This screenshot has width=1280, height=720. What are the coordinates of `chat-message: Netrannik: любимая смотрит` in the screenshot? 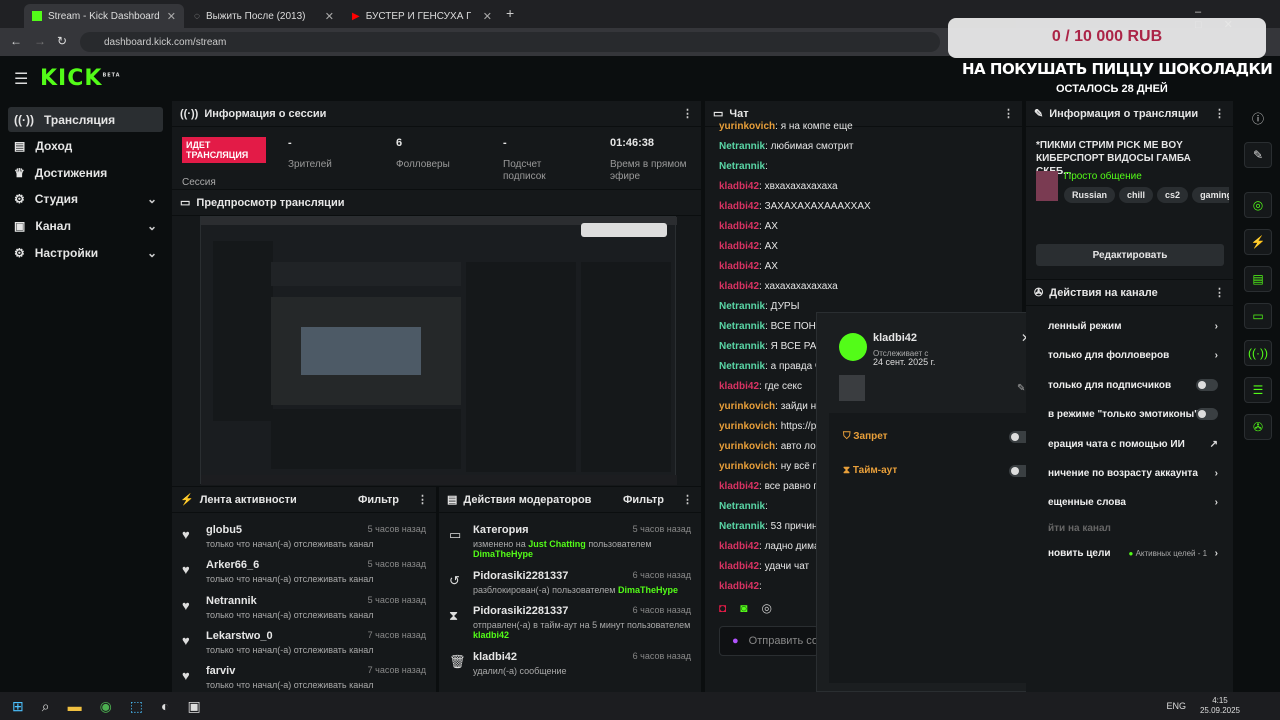 It's located at (786, 146).